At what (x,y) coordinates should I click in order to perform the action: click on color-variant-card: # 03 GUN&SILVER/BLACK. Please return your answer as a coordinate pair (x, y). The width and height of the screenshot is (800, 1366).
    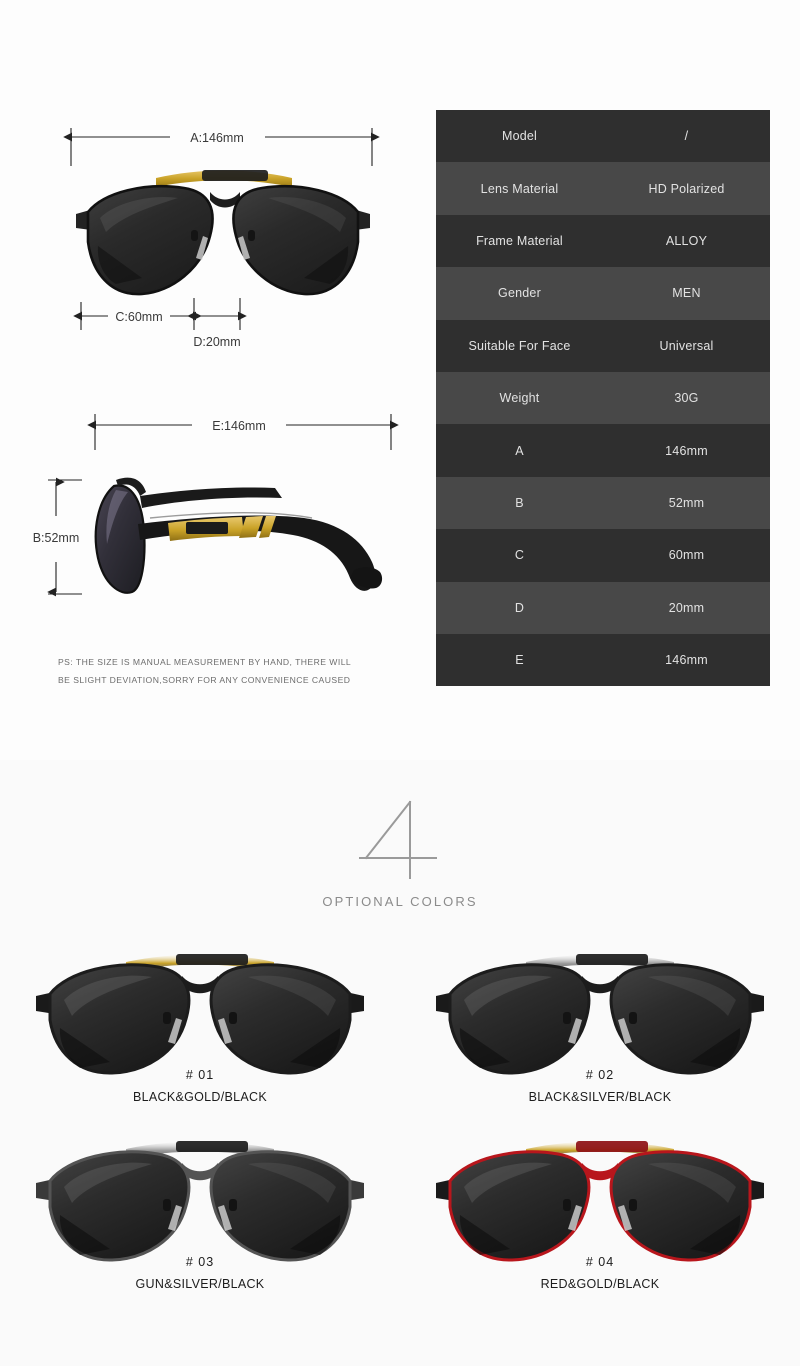
    Looking at the image, I should click on (200, 1220).